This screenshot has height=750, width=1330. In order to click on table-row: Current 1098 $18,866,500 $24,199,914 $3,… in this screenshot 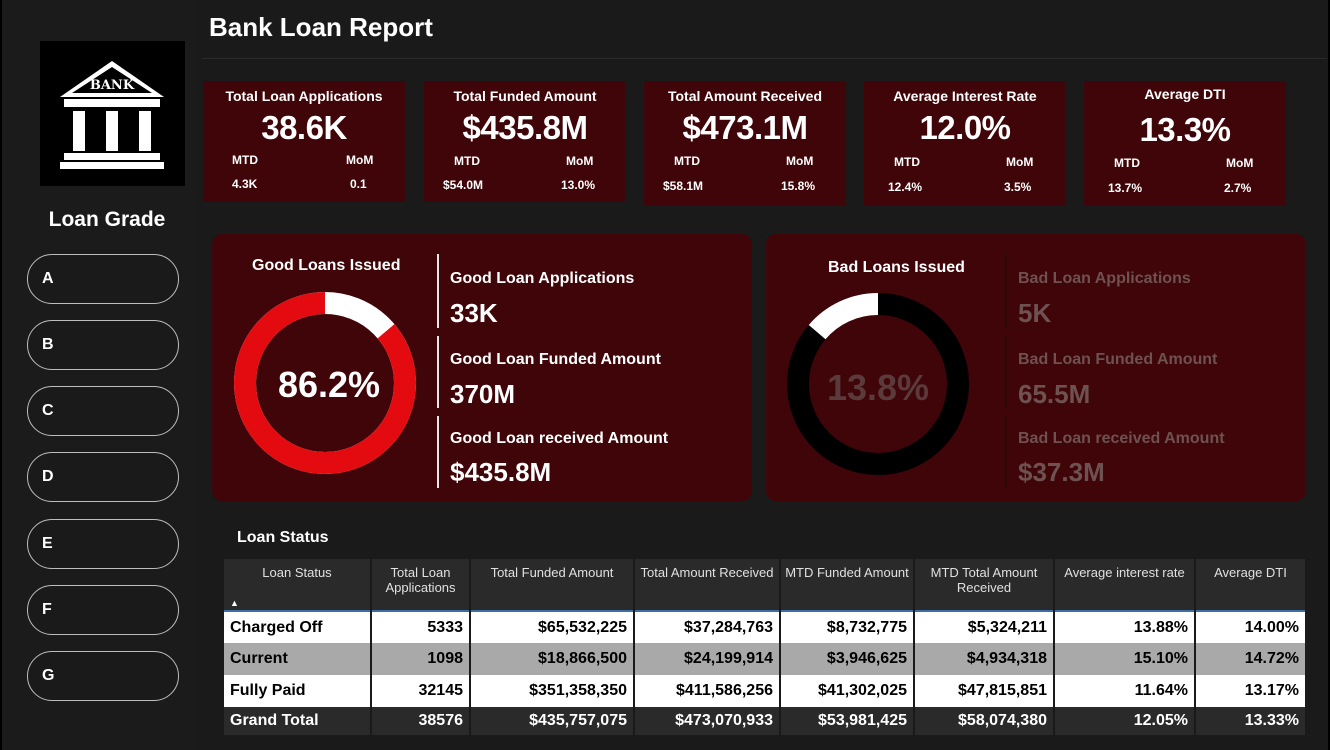, I will do `click(765, 659)`.